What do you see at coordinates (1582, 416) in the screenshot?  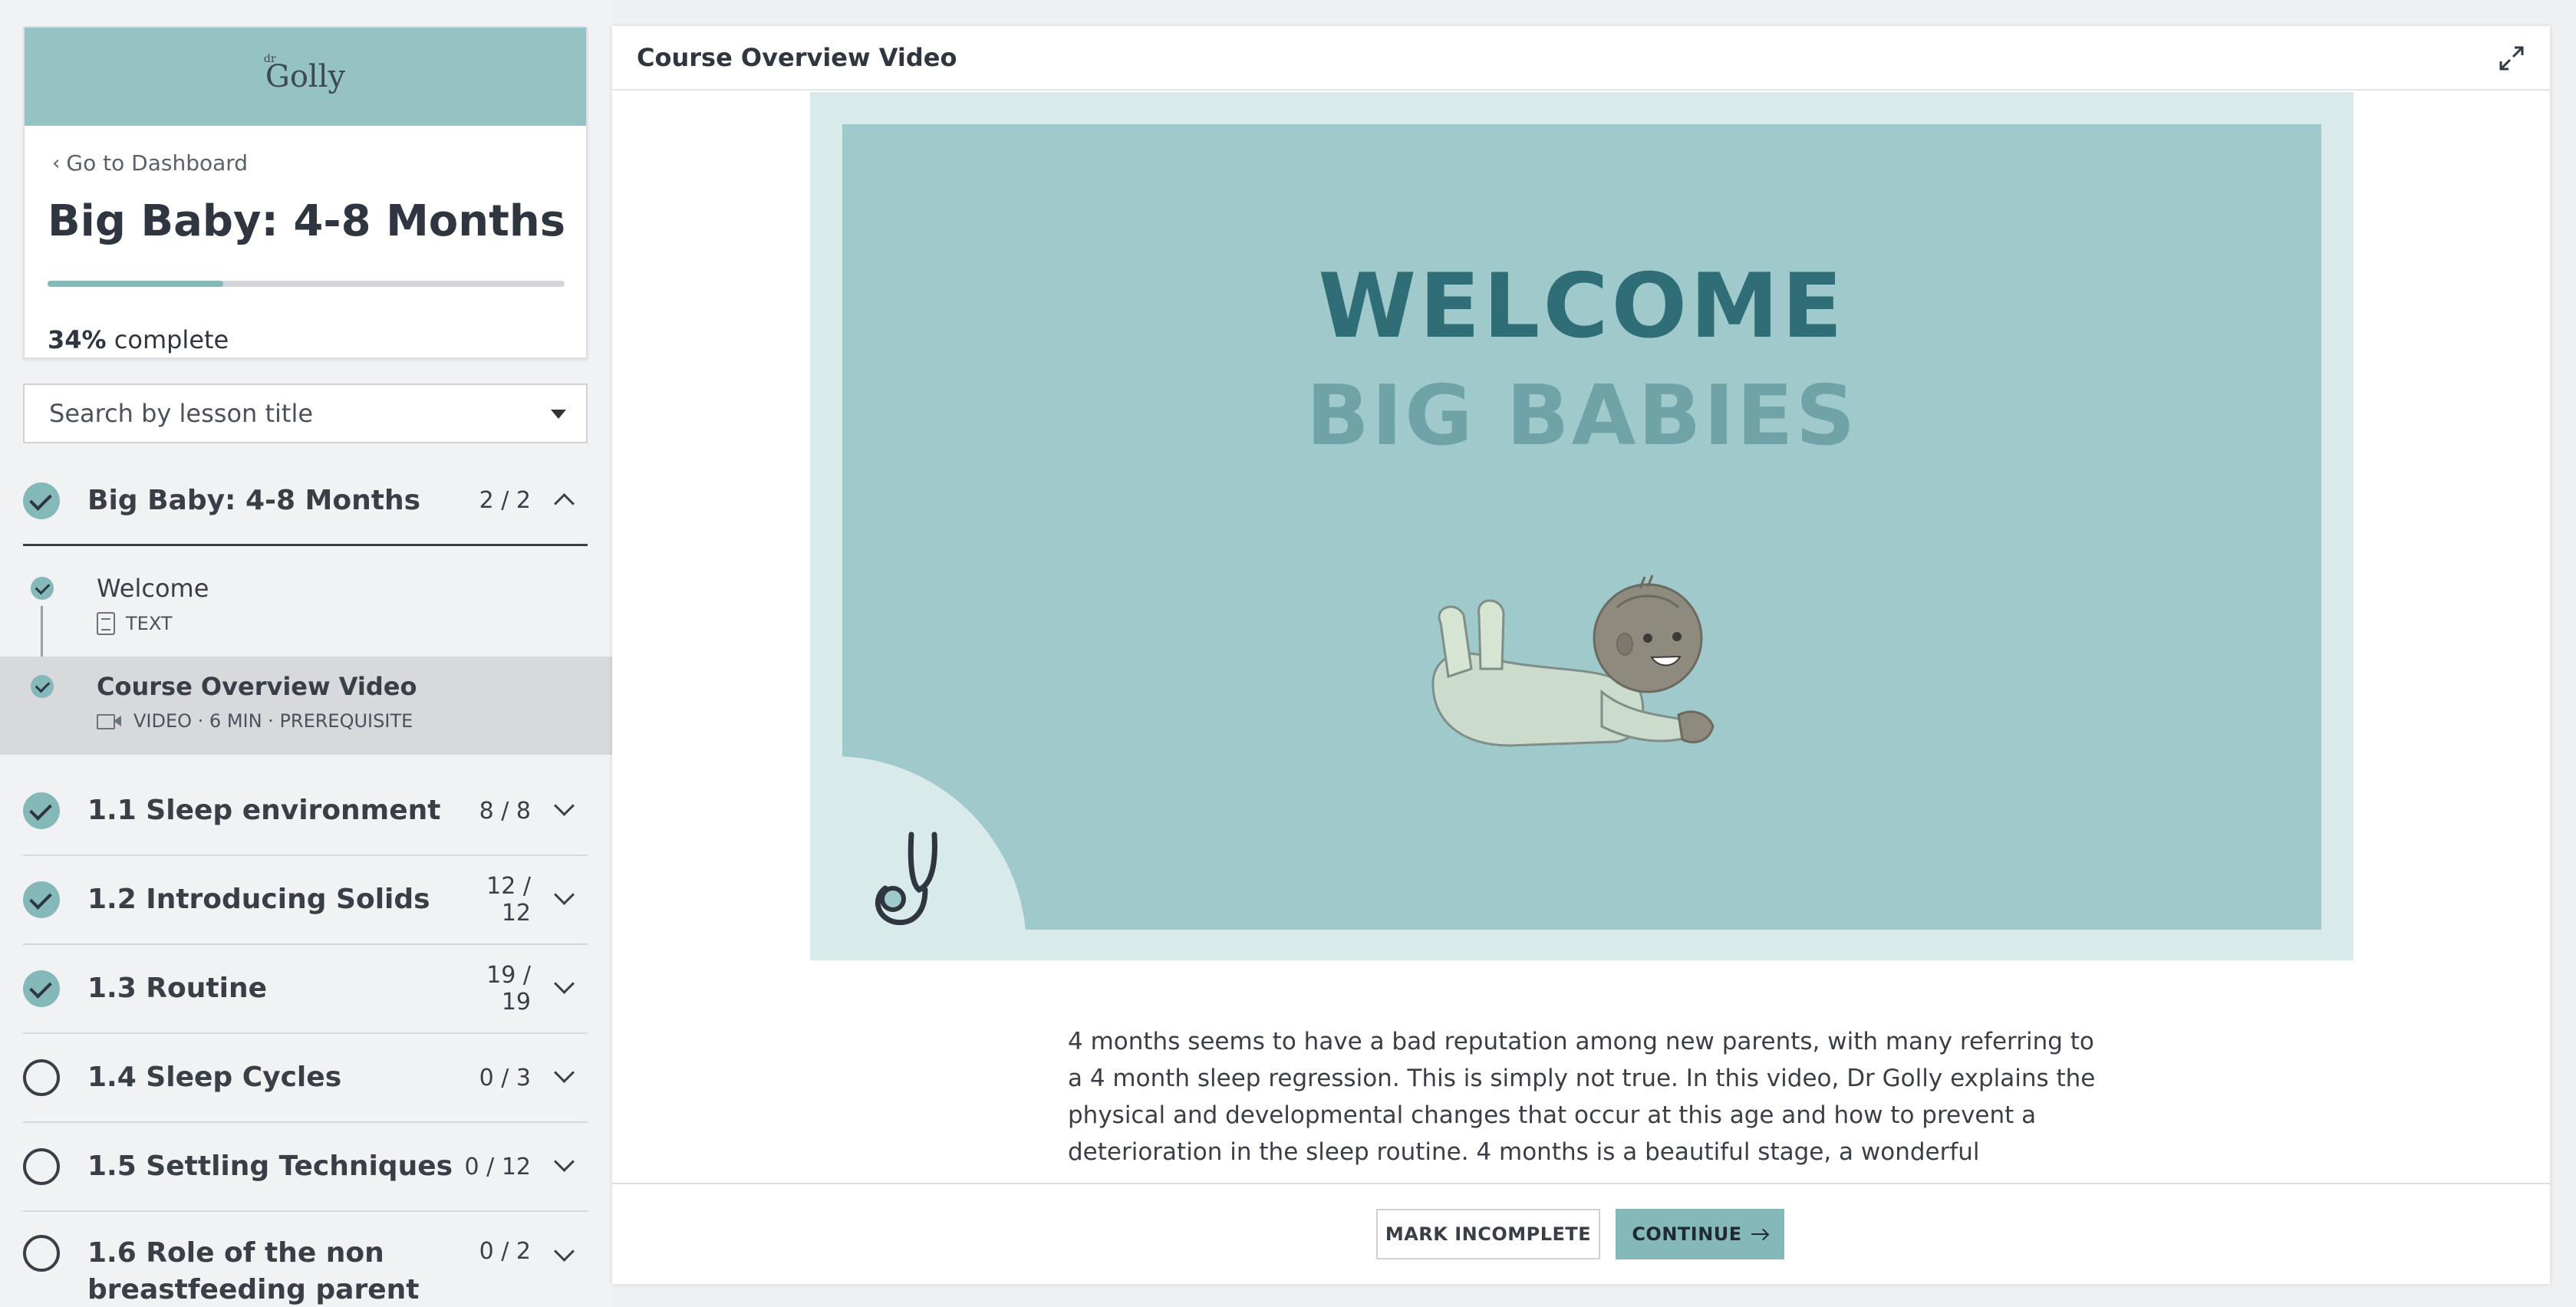 I see `slide-heading-big-babies: BIG BABIES` at bounding box center [1582, 416].